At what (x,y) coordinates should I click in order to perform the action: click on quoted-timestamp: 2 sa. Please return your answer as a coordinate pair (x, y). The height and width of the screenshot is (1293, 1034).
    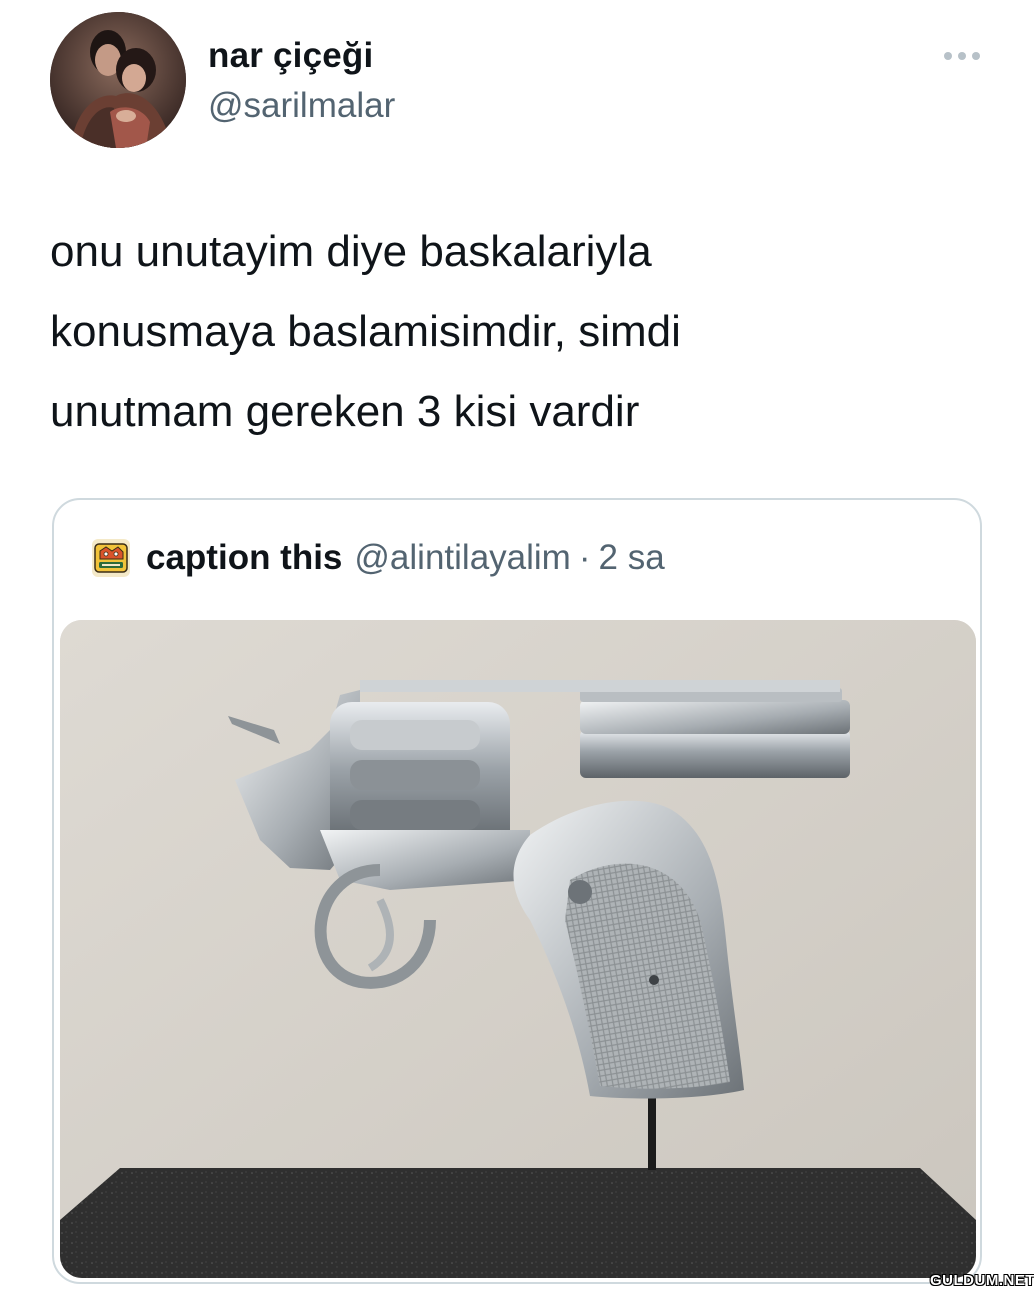
    Looking at the image, I should click on (632, 558).